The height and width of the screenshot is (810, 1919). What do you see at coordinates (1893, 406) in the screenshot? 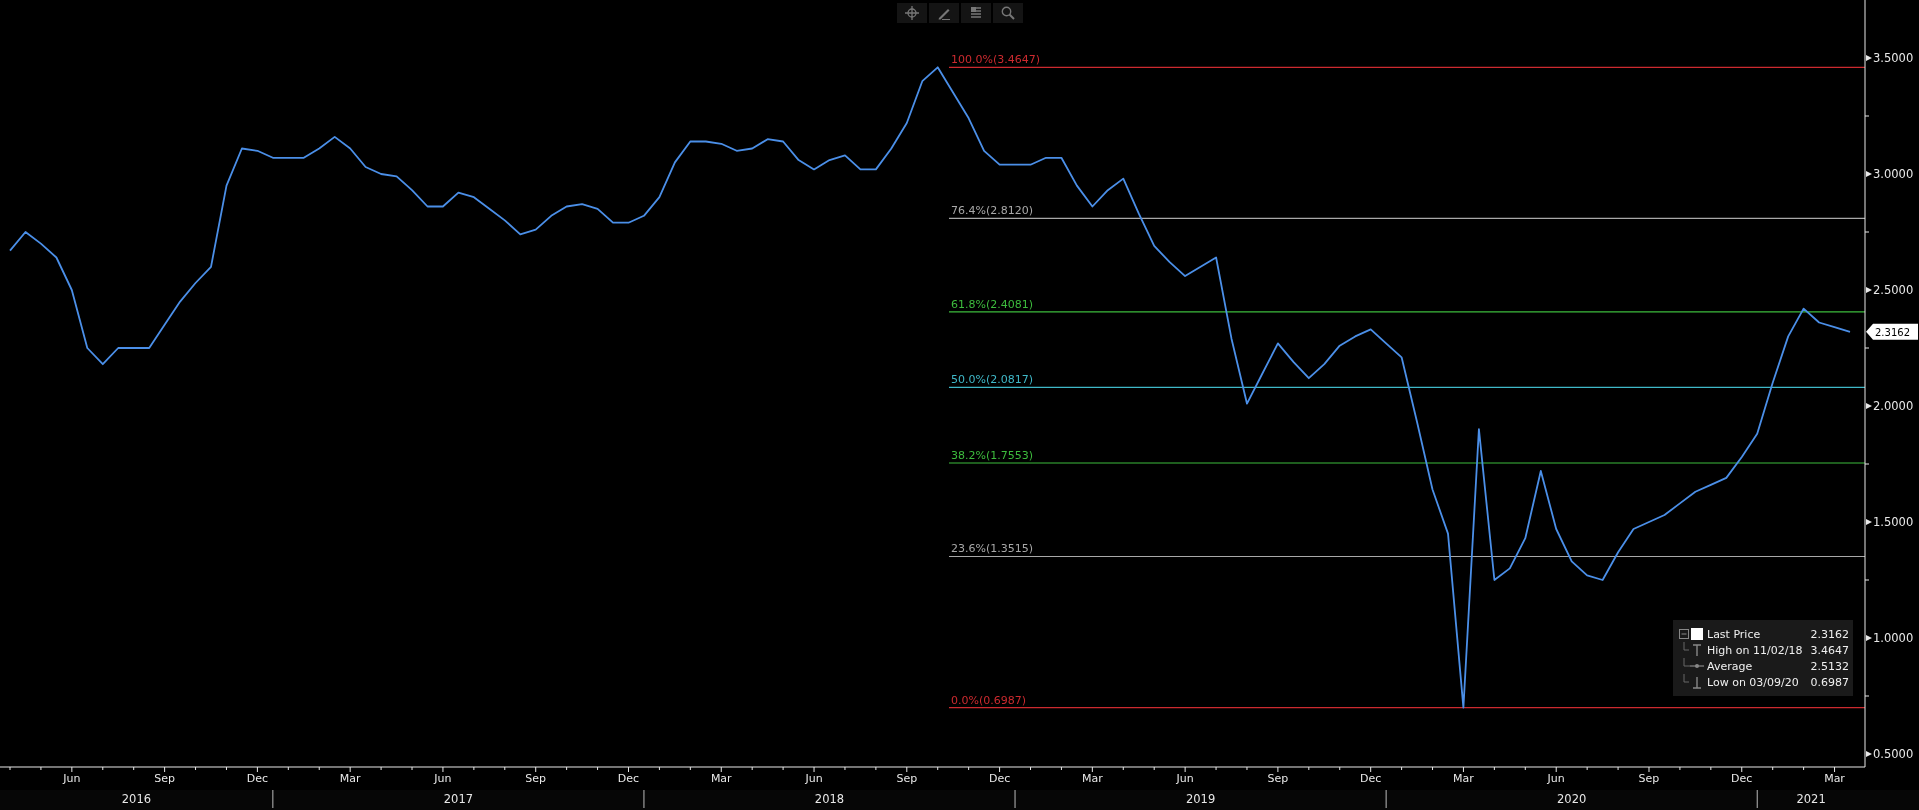
I see `price-axis-label: 2.0000` at bounding box center [1893, 406].